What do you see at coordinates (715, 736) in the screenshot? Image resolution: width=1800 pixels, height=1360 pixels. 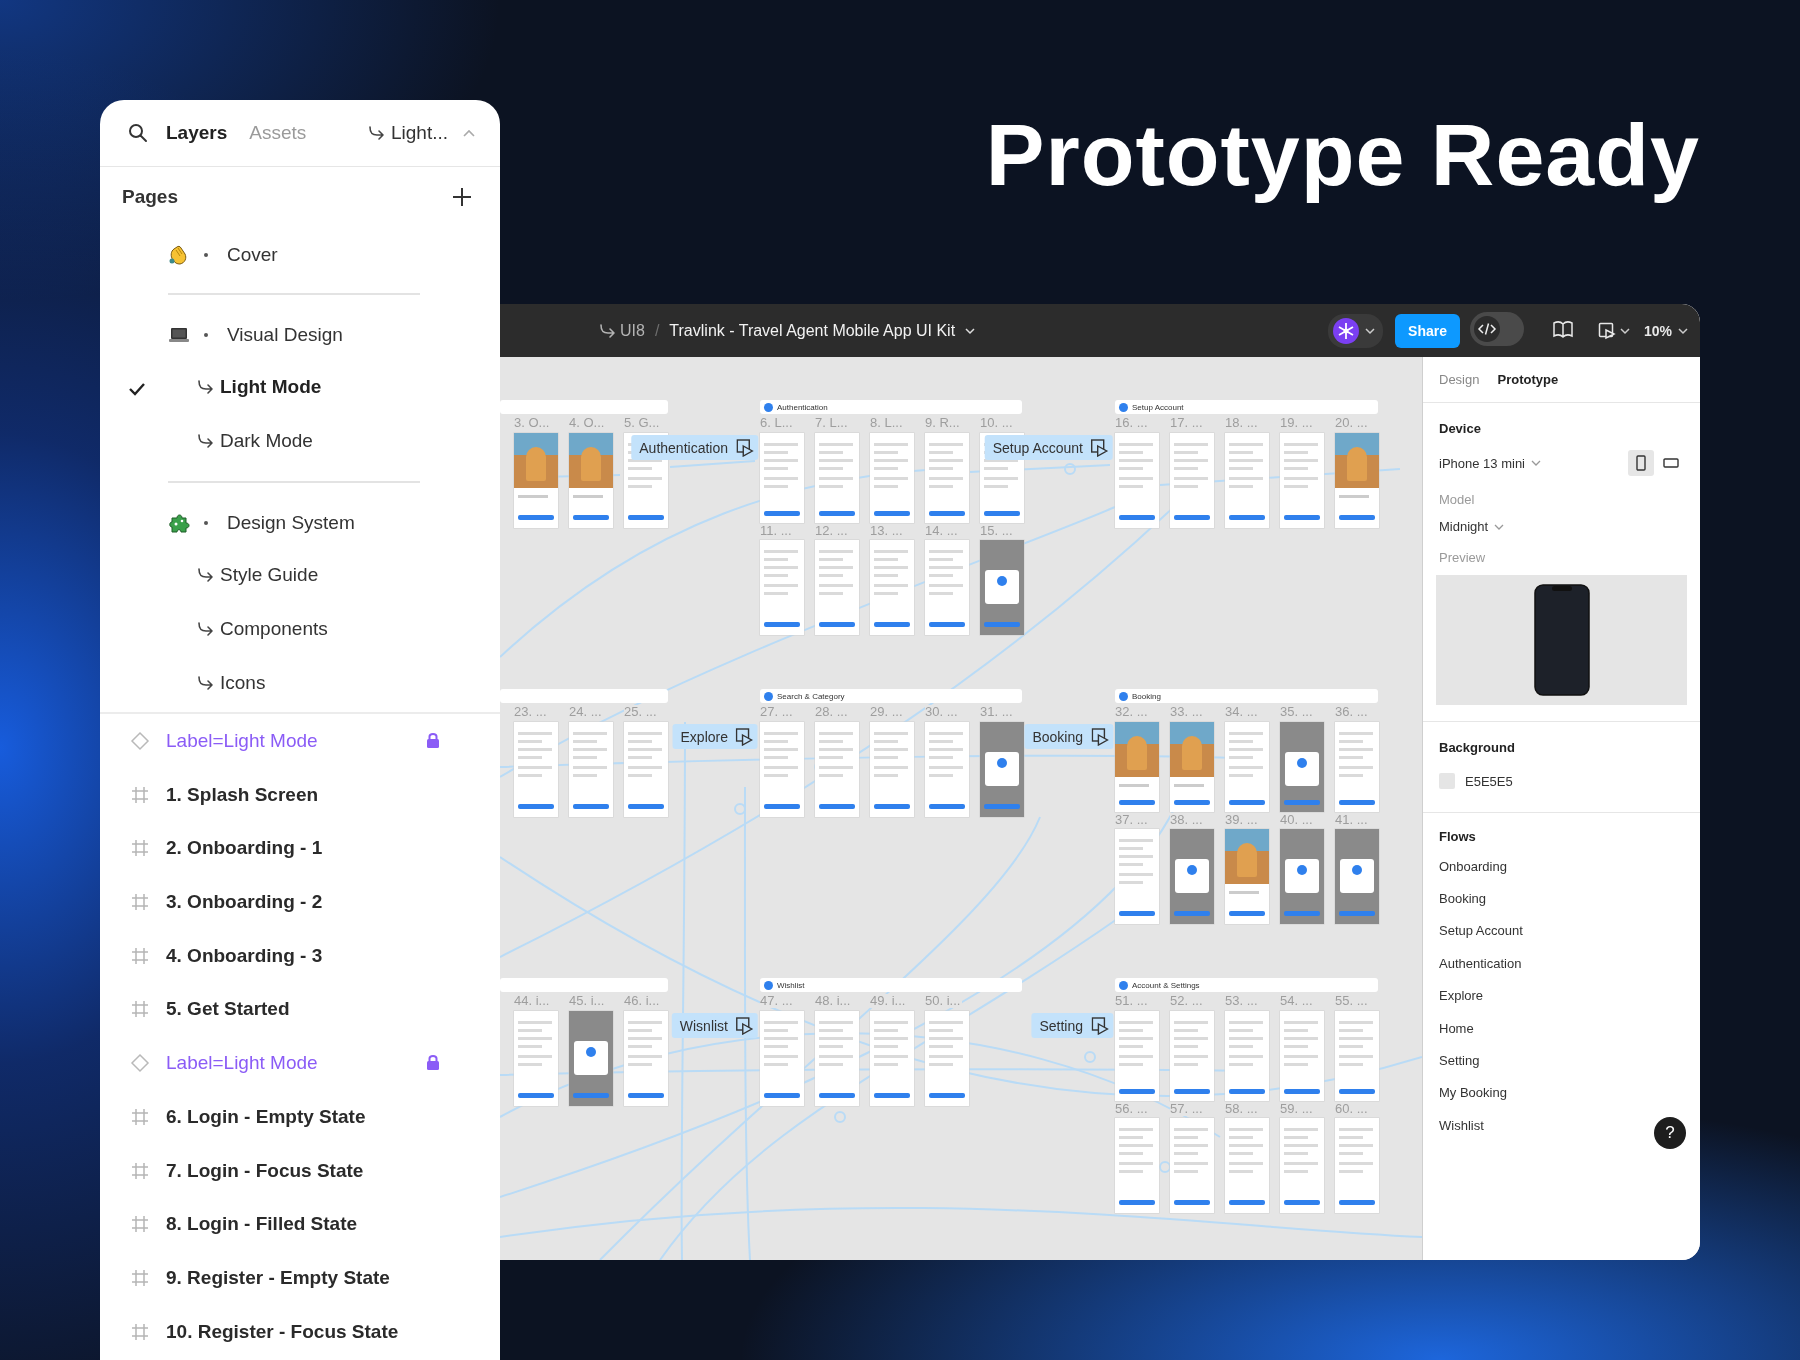 I see `flow-start-button: Explore` at bounding box center [715, 736].